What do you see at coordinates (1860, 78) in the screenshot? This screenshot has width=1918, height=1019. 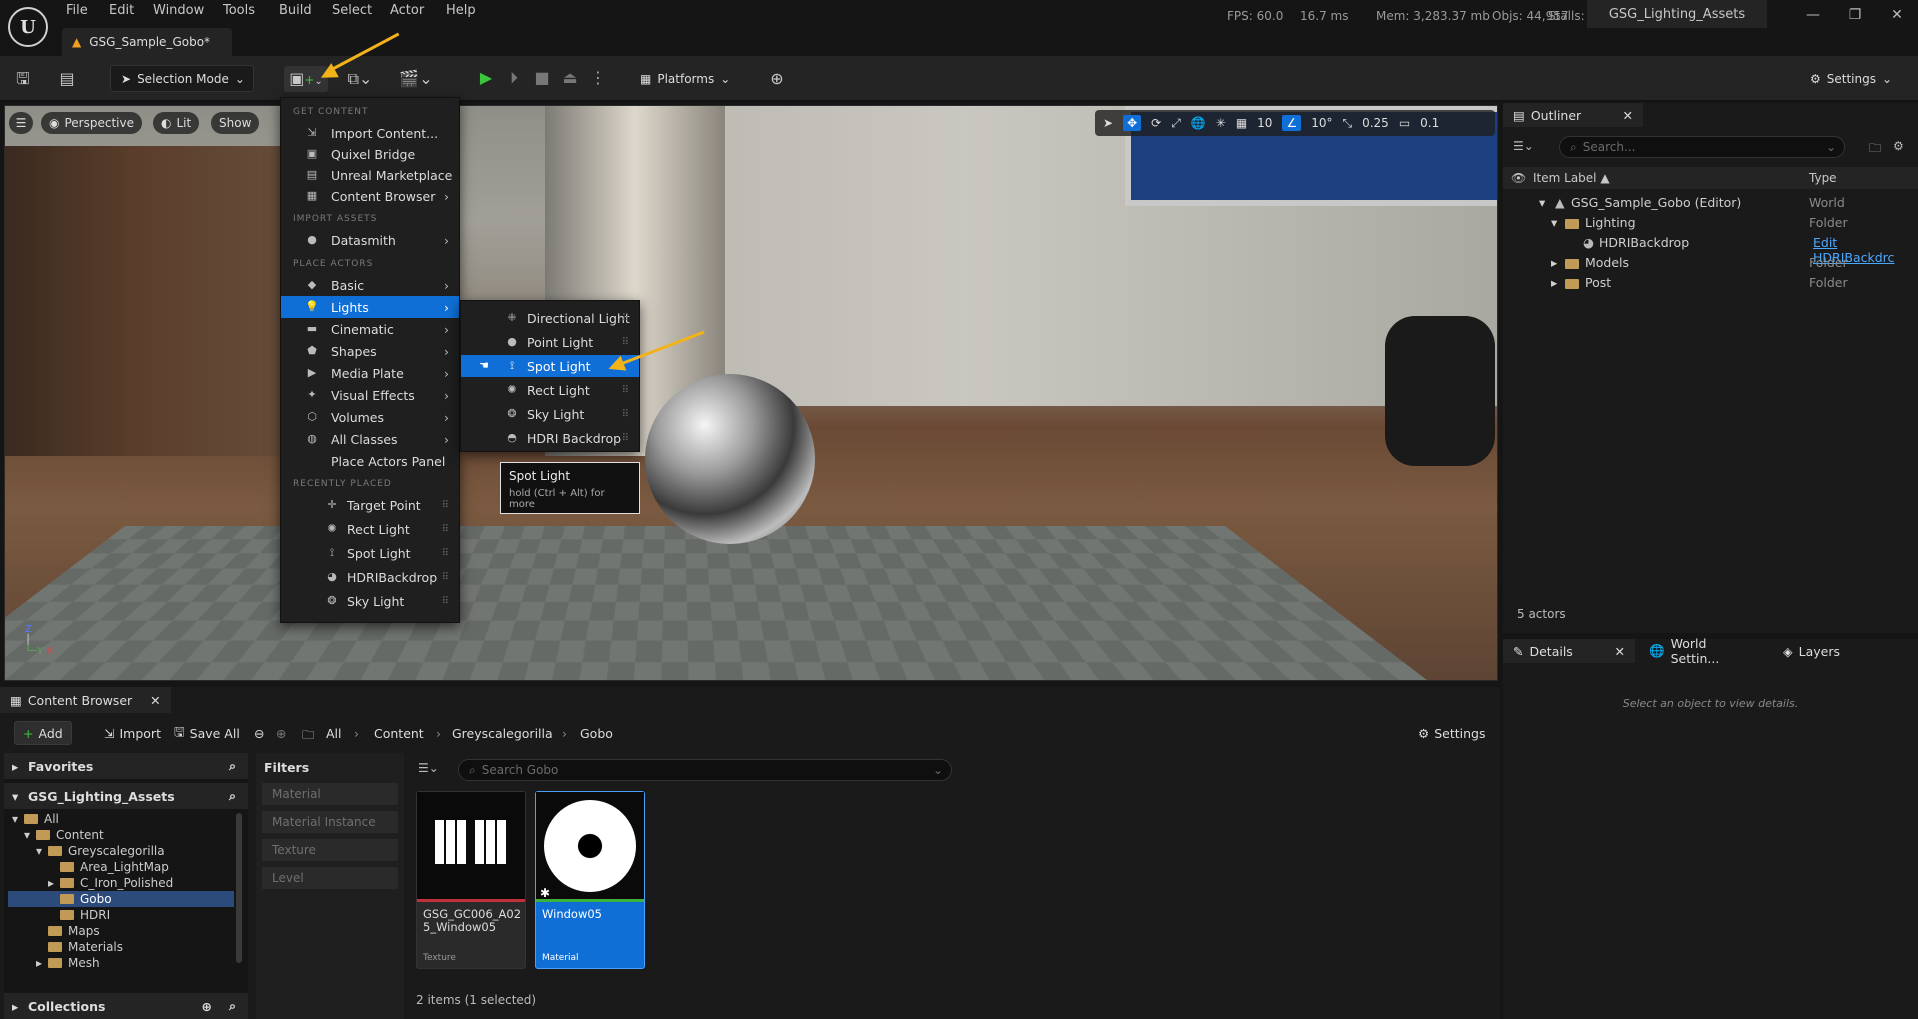 I see `settings-dropdown: ⚙ Settings ⌄` at bounding box center [1860, 78].